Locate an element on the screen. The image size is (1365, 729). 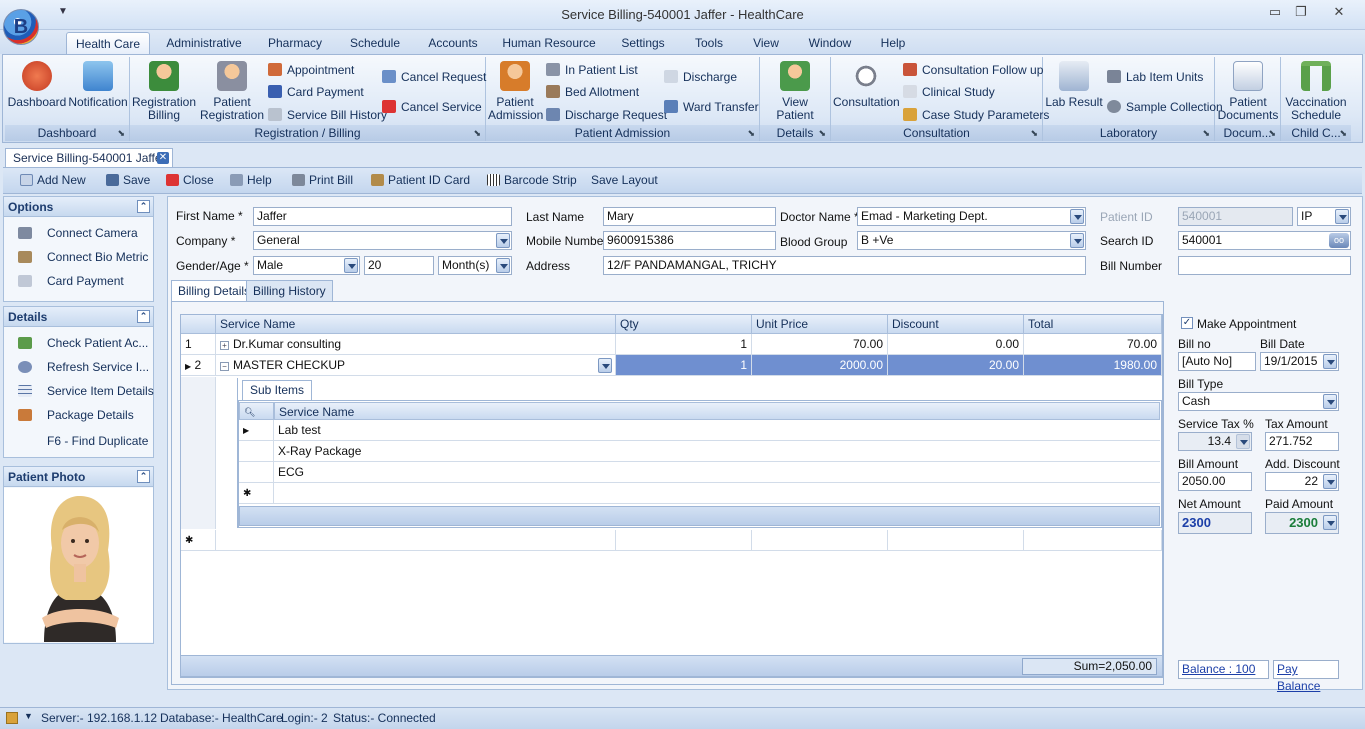
consultation-button: Consultation is located at coordinates (866, 85).